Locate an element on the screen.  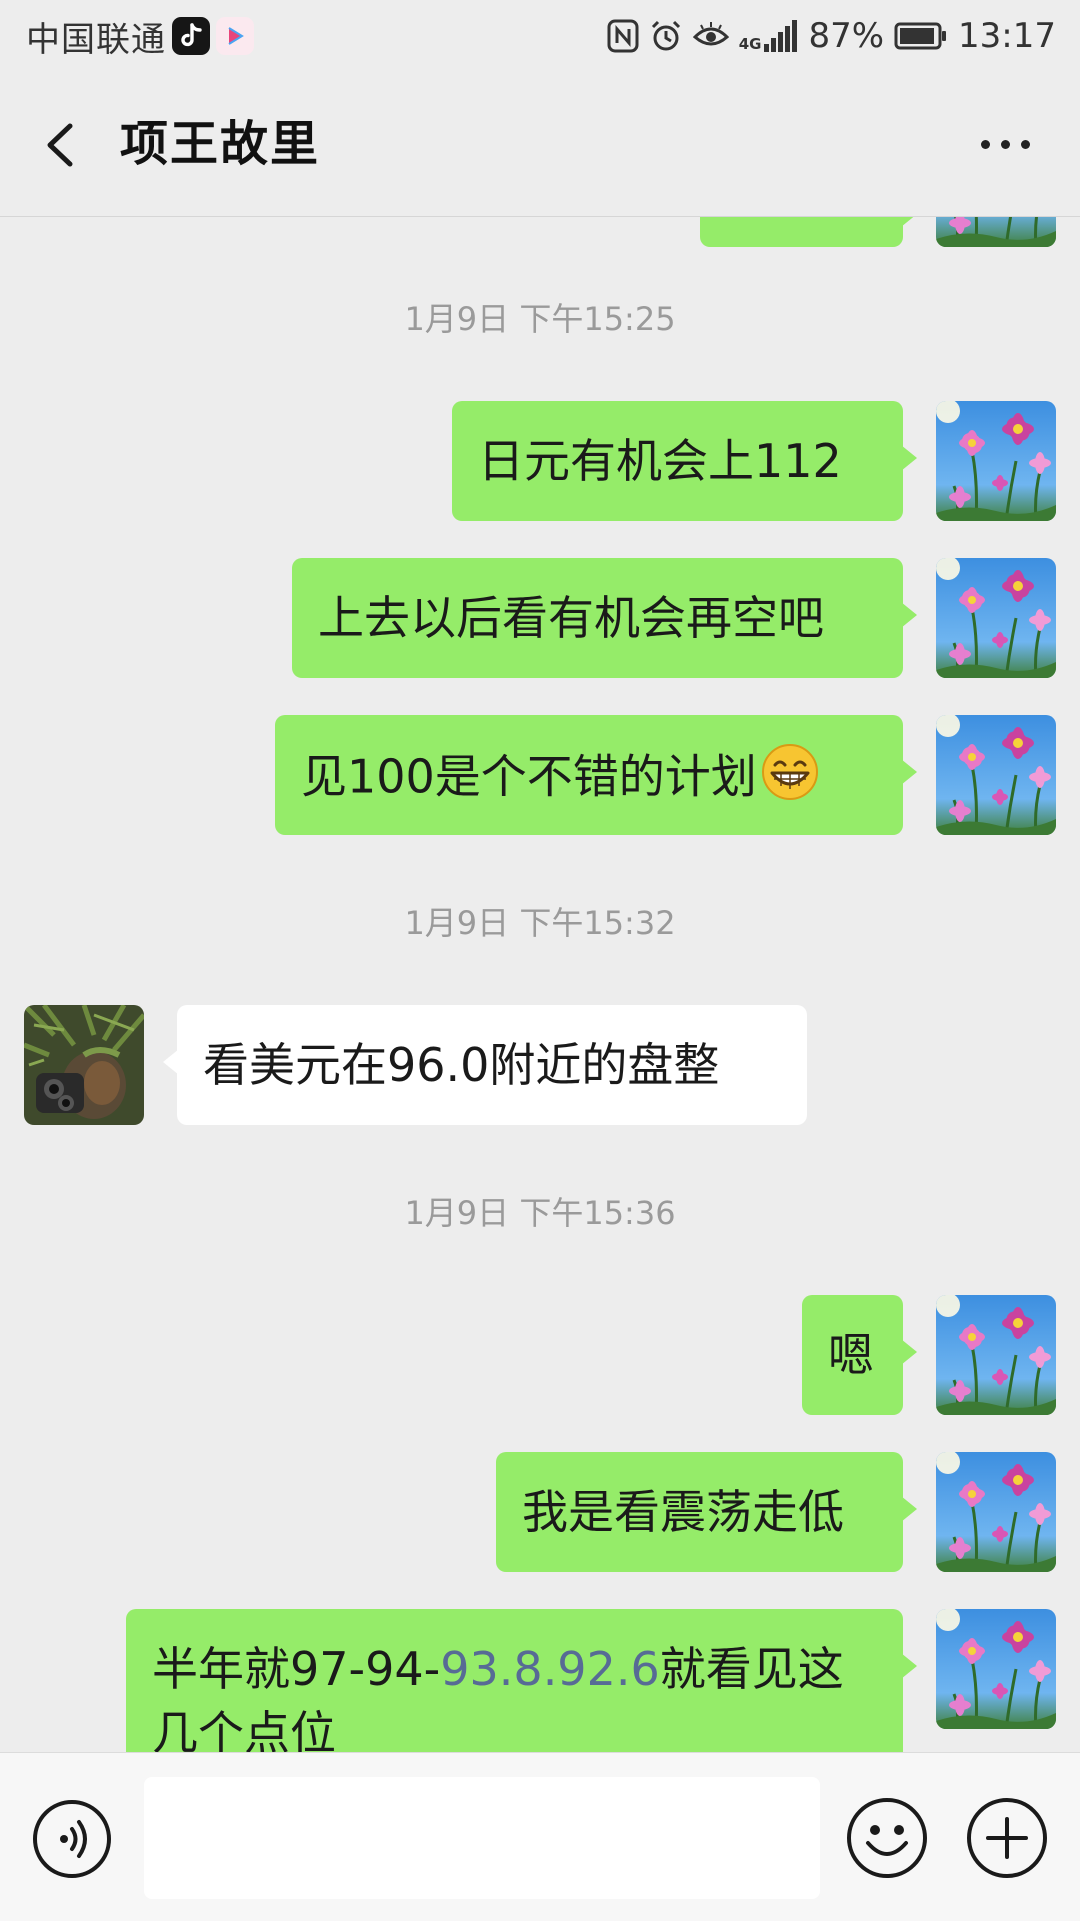
alarm-icon is located at coordinates (666, 36).